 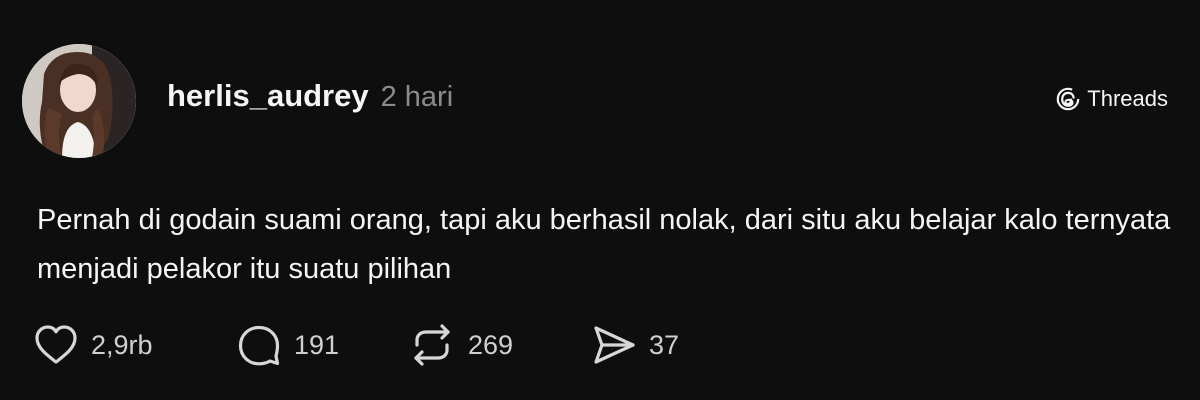 I want to click on share-count: 37, so click(x=664, y=344).